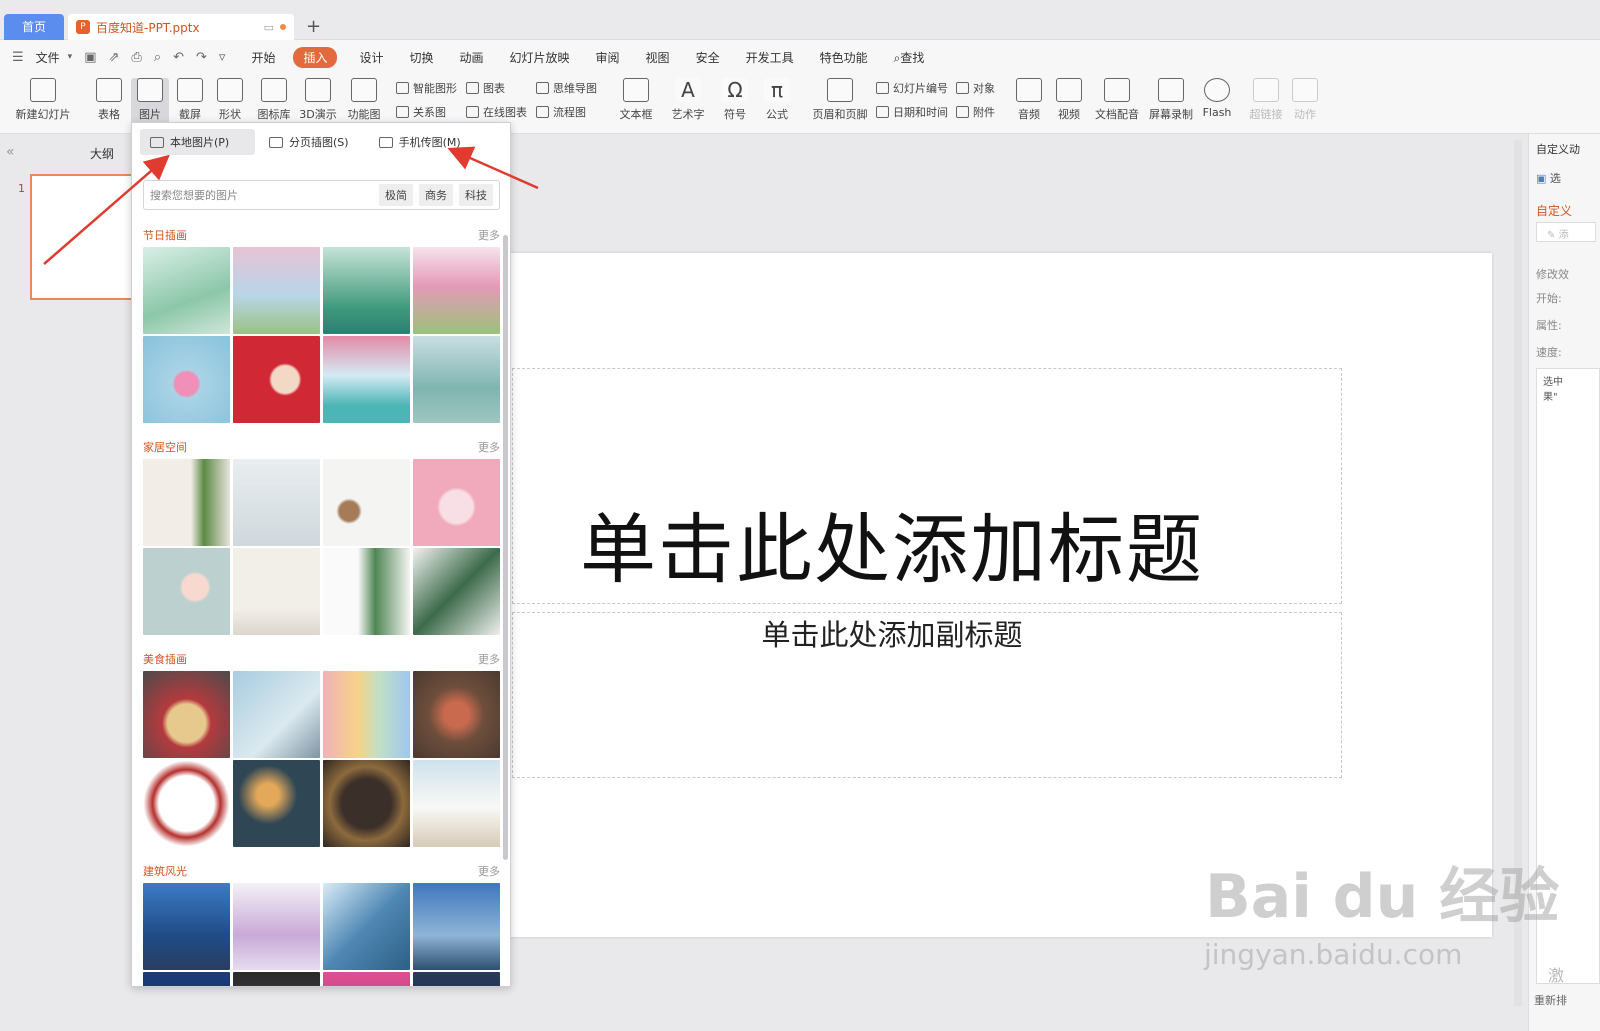  I want to click on tab-document: P 百度知道-PPT.pptx ▭, so click(181, 27).